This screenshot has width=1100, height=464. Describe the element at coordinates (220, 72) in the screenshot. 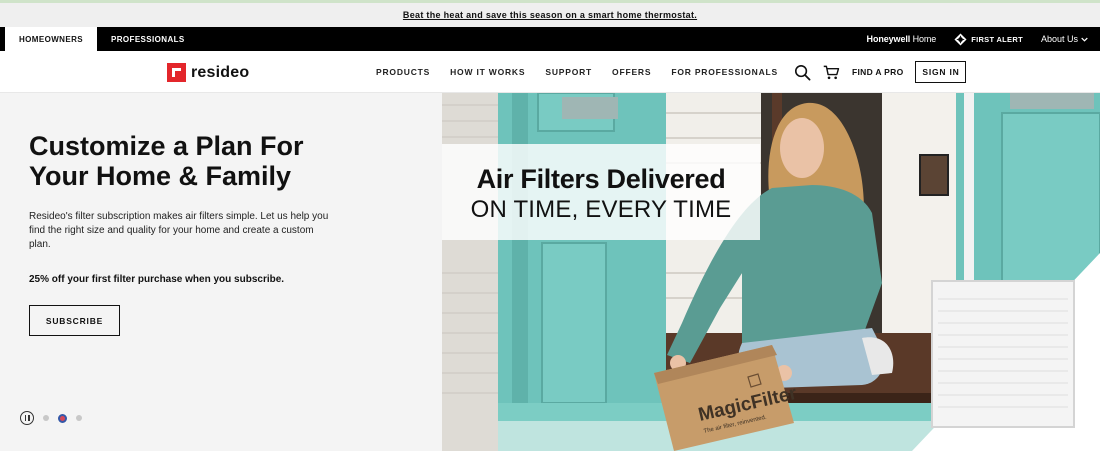

I see `resideo-logo-text: resideo` at that location.